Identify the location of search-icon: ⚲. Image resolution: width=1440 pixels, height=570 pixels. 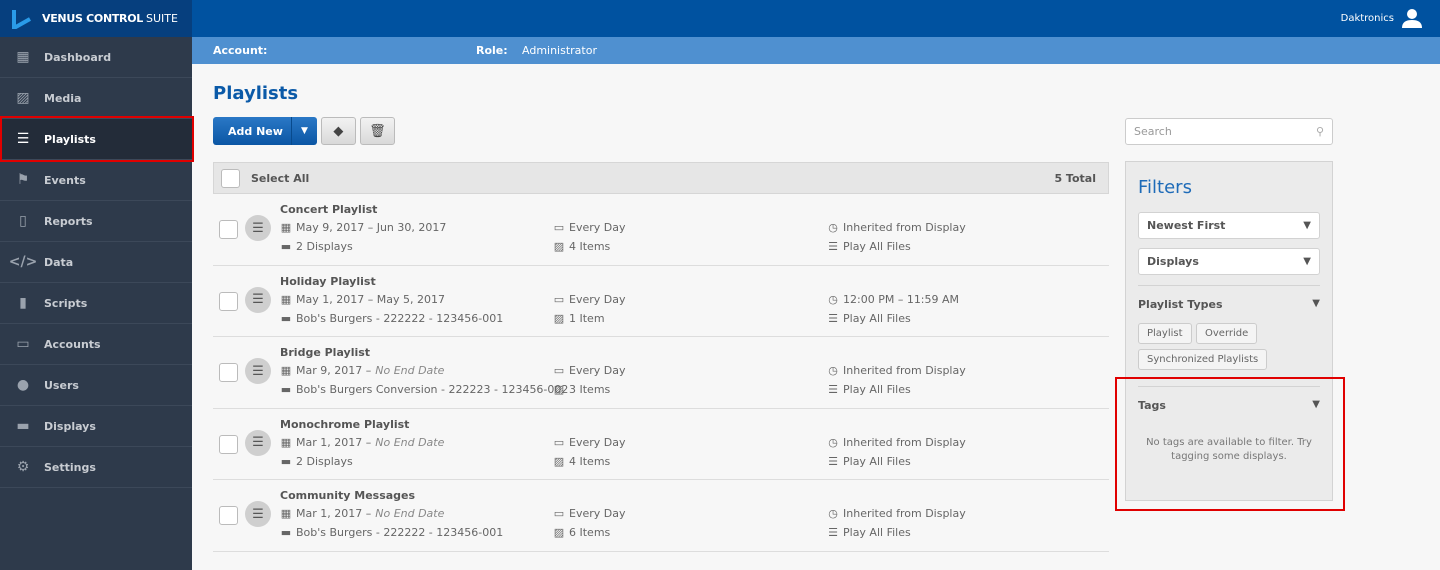
(1320, 131).